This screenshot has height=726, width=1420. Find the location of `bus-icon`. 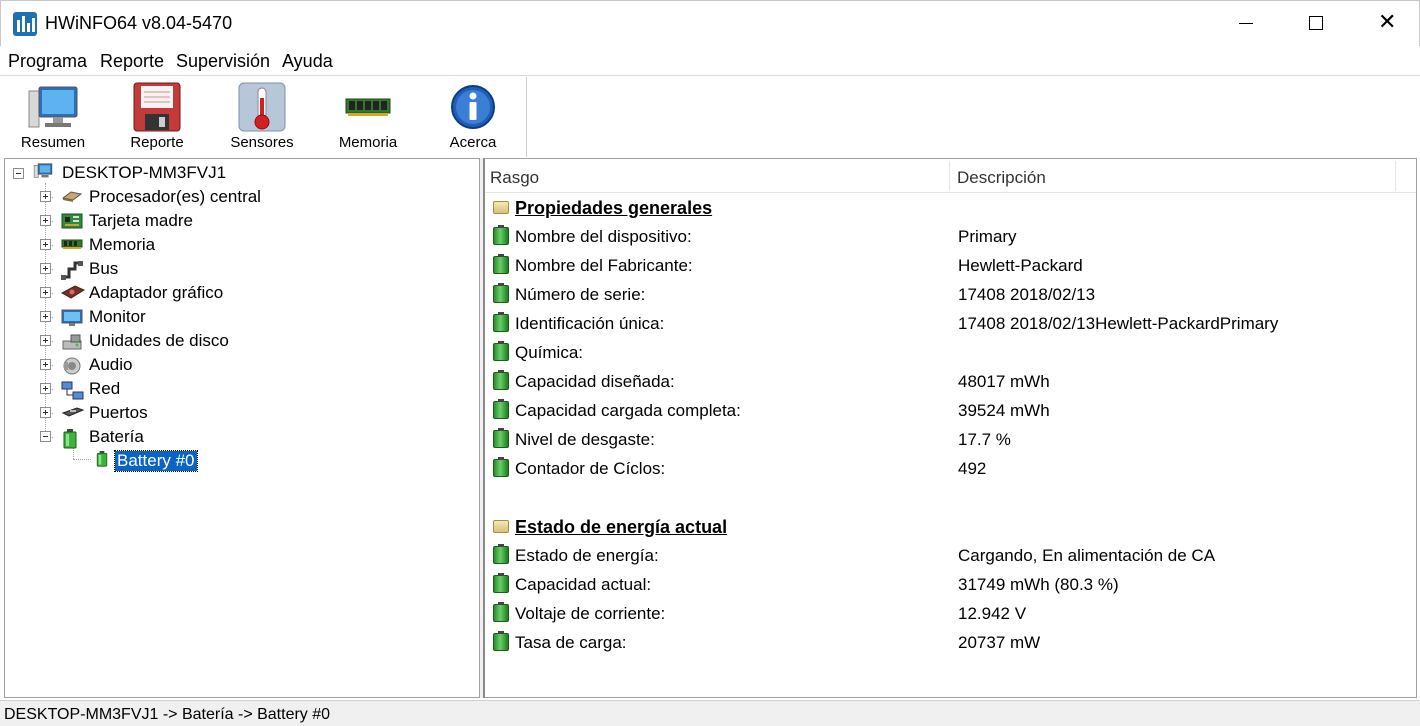

bus-icon is located at coordinates (72, 270).